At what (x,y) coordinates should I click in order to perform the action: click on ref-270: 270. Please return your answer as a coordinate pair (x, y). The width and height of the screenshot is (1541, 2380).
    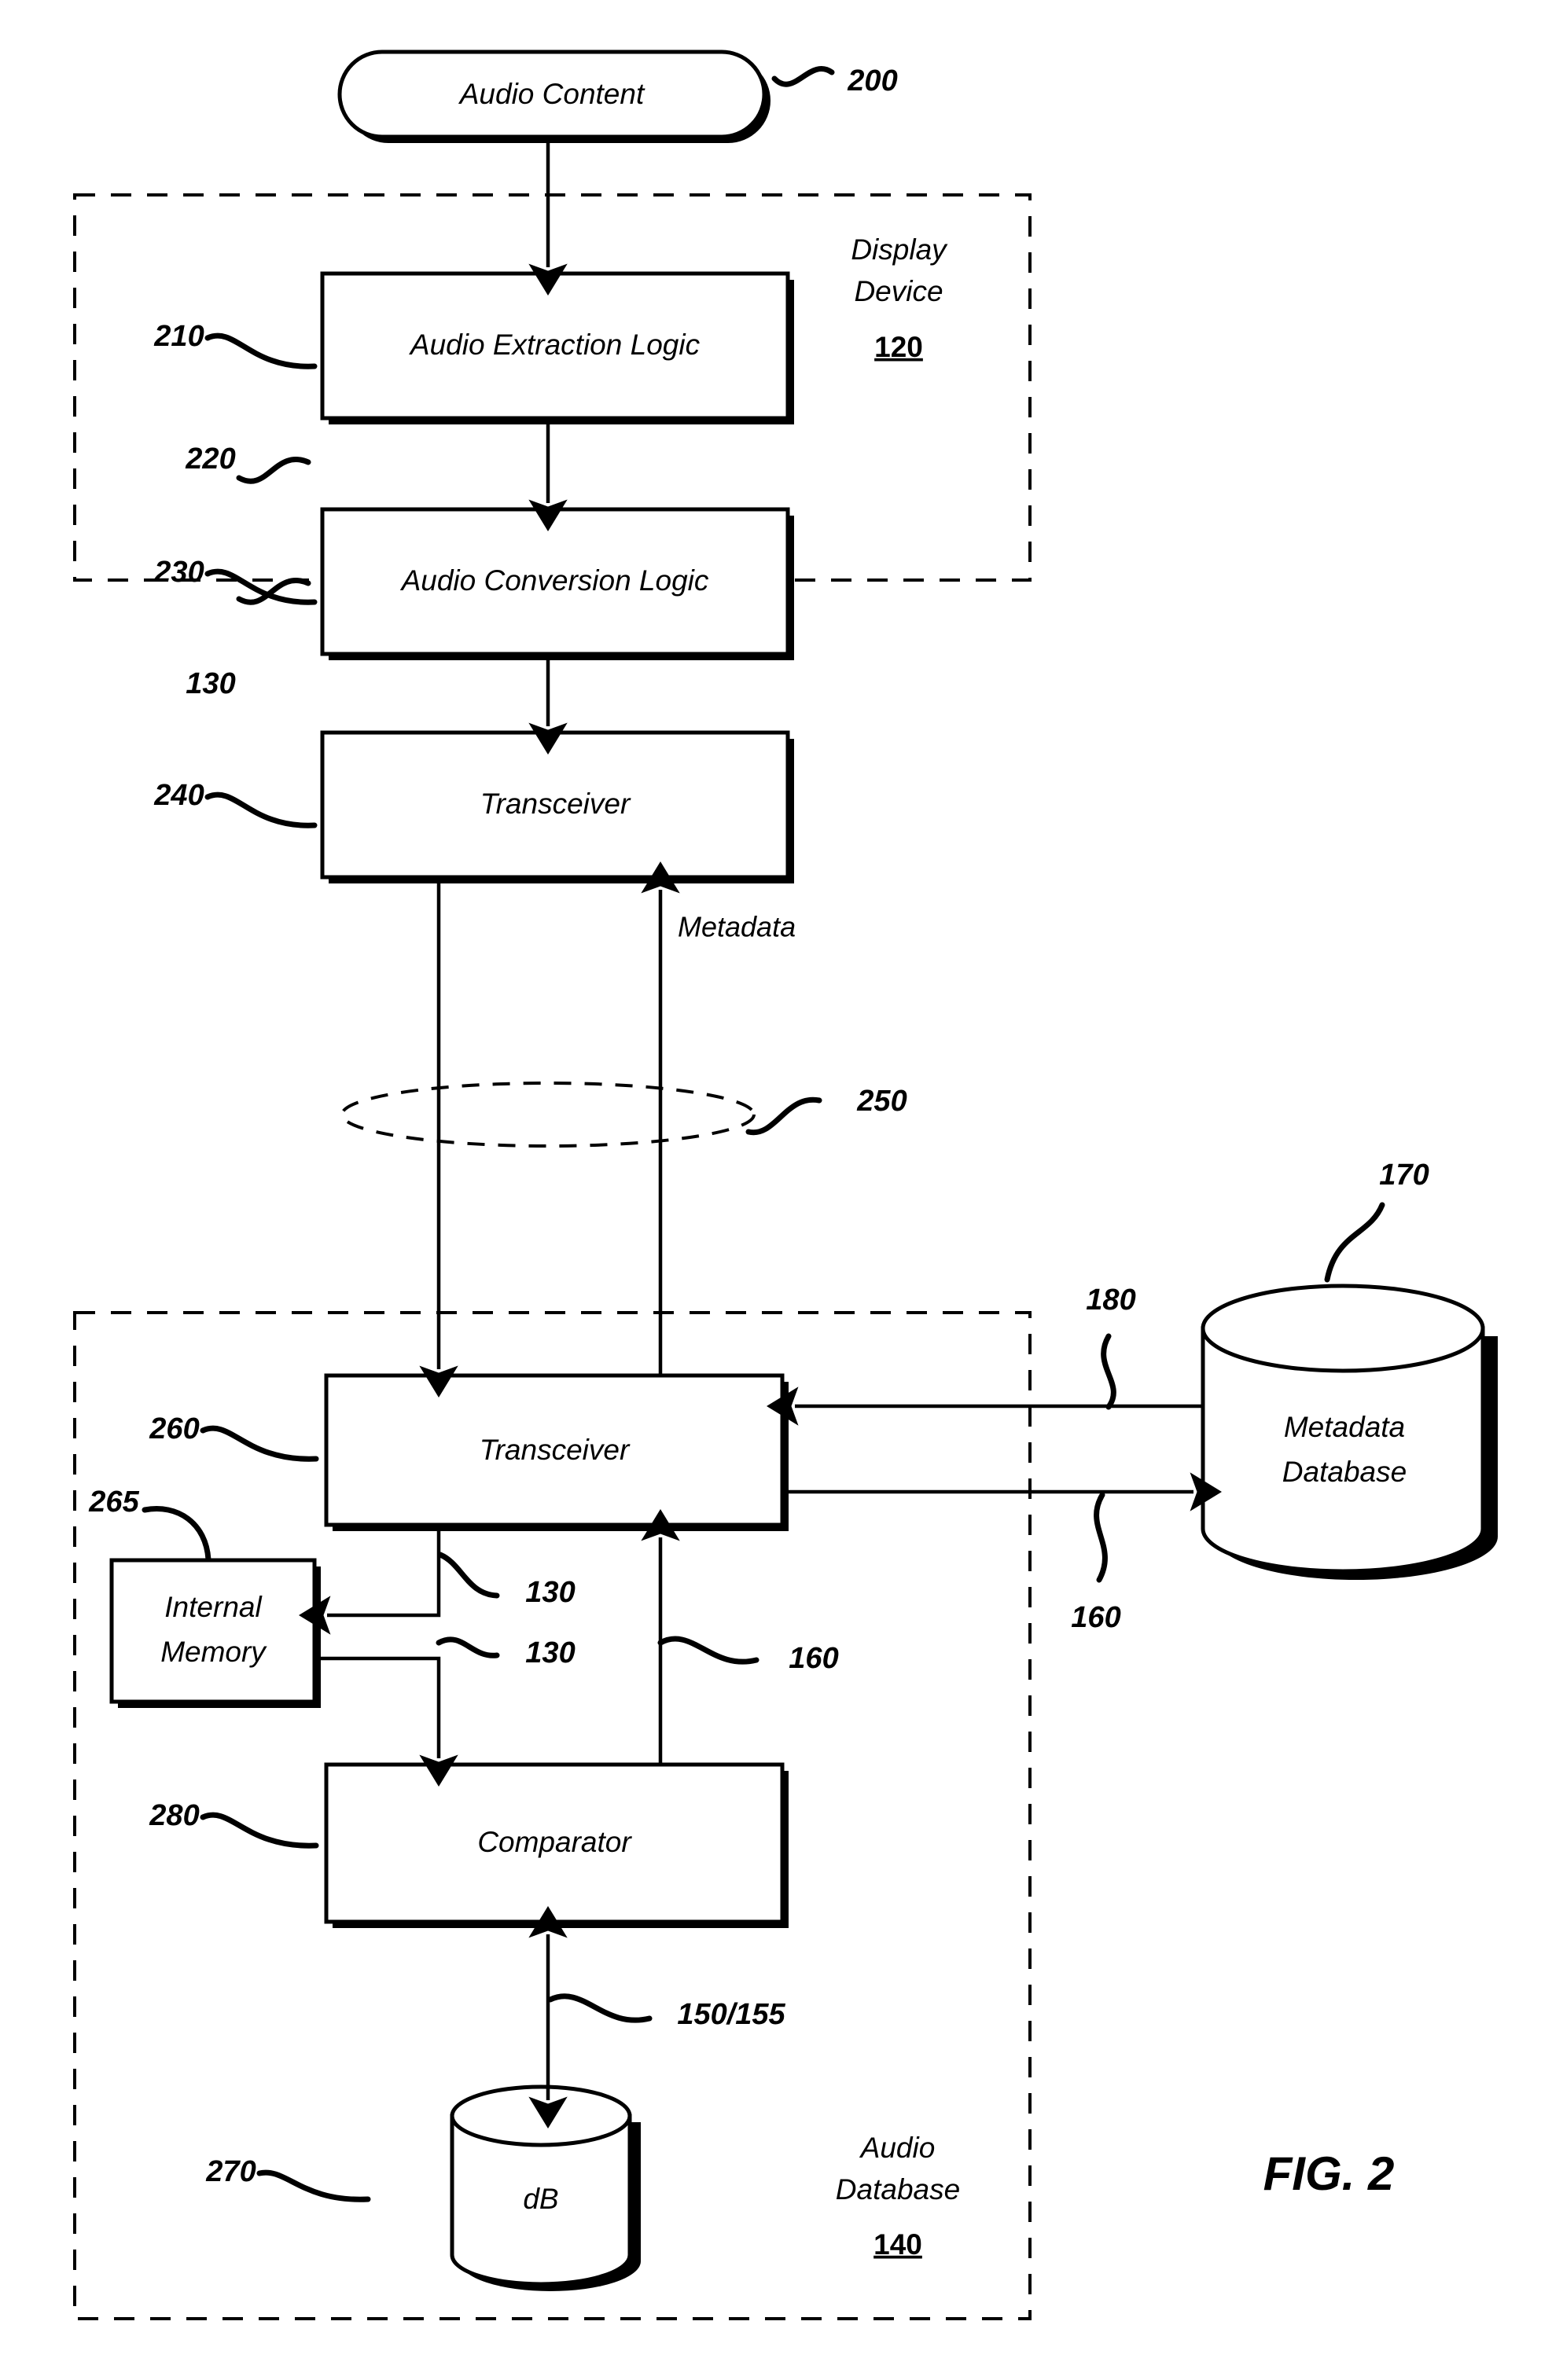
    Looking at the image, I should click on (231, 2171).